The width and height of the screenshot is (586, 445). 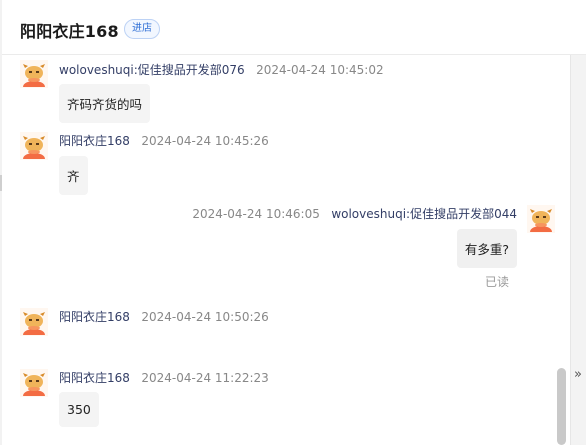 I want to click on message-time: 2024-04-24 10:46:05, so click(x=256, y=214).